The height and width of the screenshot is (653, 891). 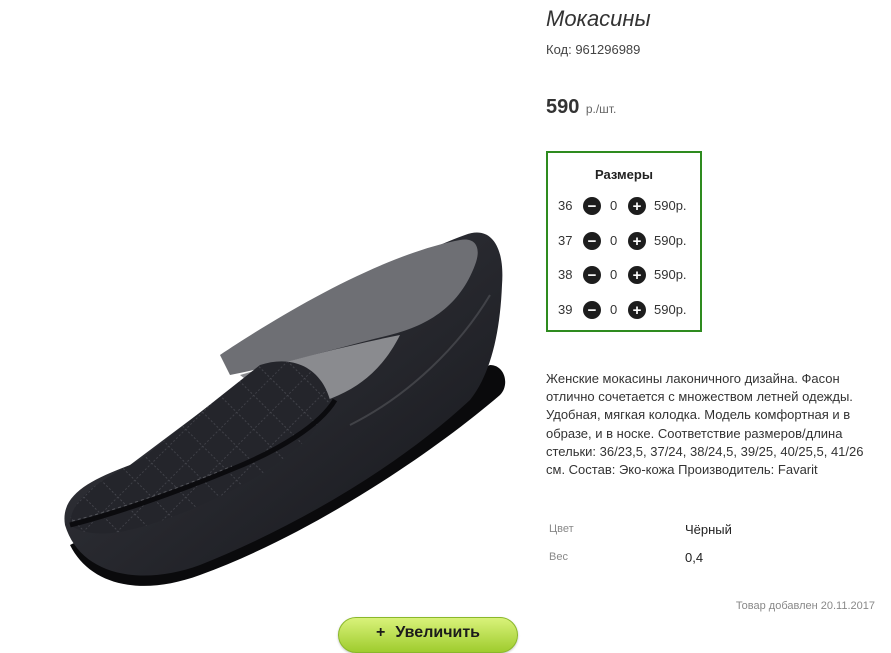 I want to click on zoom-button-label: Увеличить, so click(x=437, y=632).